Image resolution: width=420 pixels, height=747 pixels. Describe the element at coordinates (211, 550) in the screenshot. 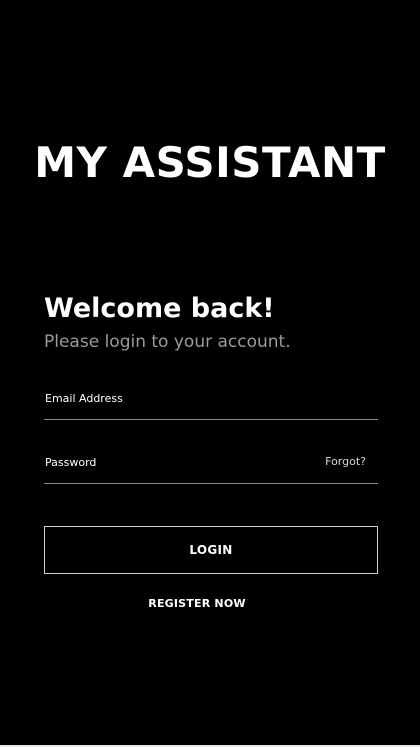

I see `login-button: LOGIN` at that location.